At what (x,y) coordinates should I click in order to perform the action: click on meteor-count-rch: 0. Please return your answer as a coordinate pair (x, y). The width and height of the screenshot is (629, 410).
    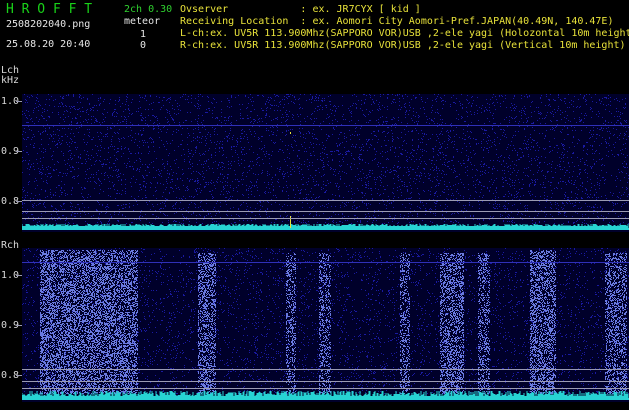
    Looking at the image, I should click on (143, 45).